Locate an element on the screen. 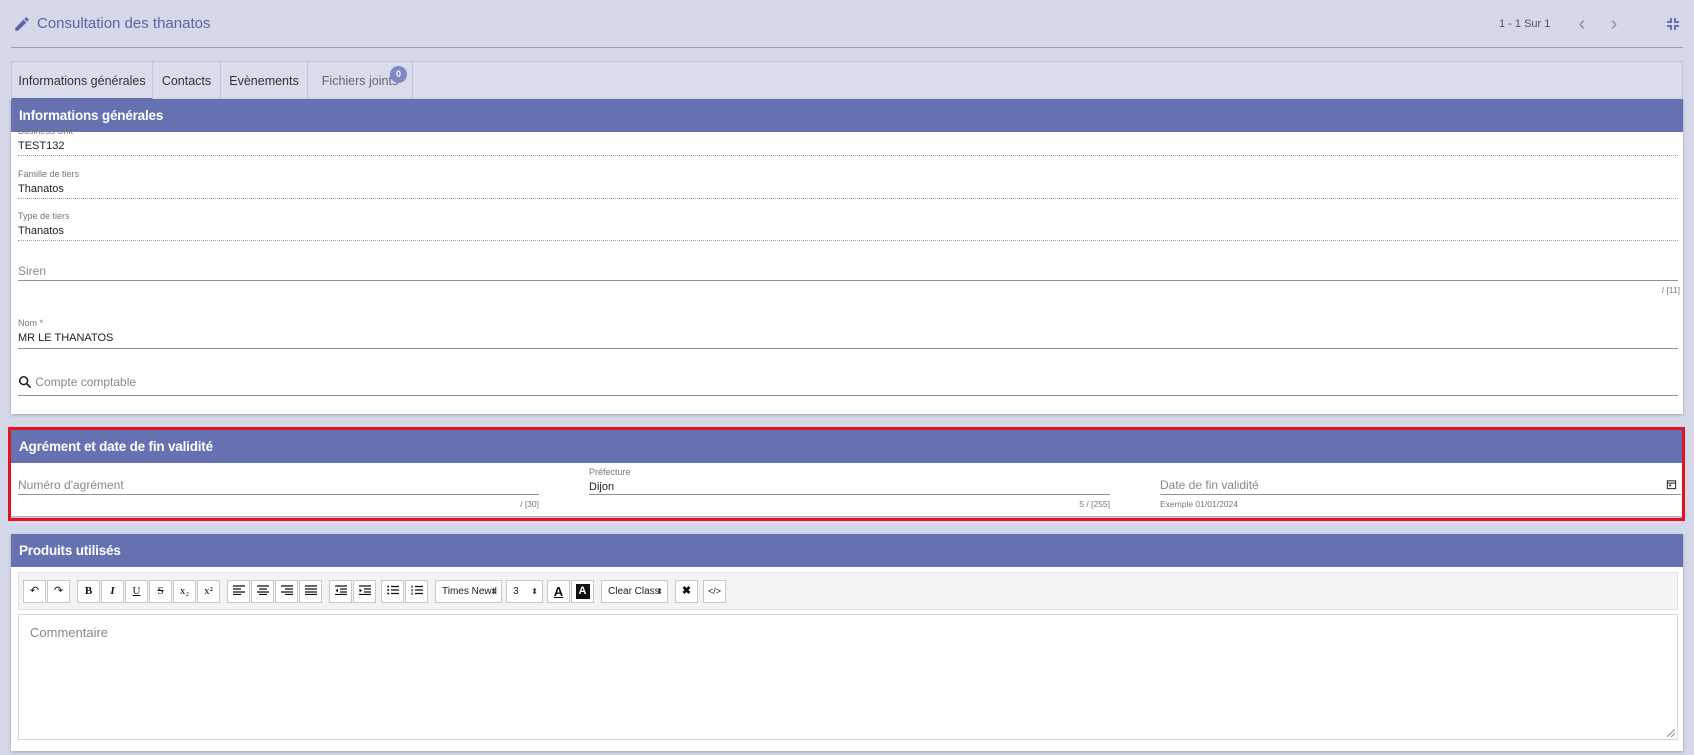 This screenshot has height=755, width=1694. field-label: Famille de tiers is located at coordinates (49, 174).